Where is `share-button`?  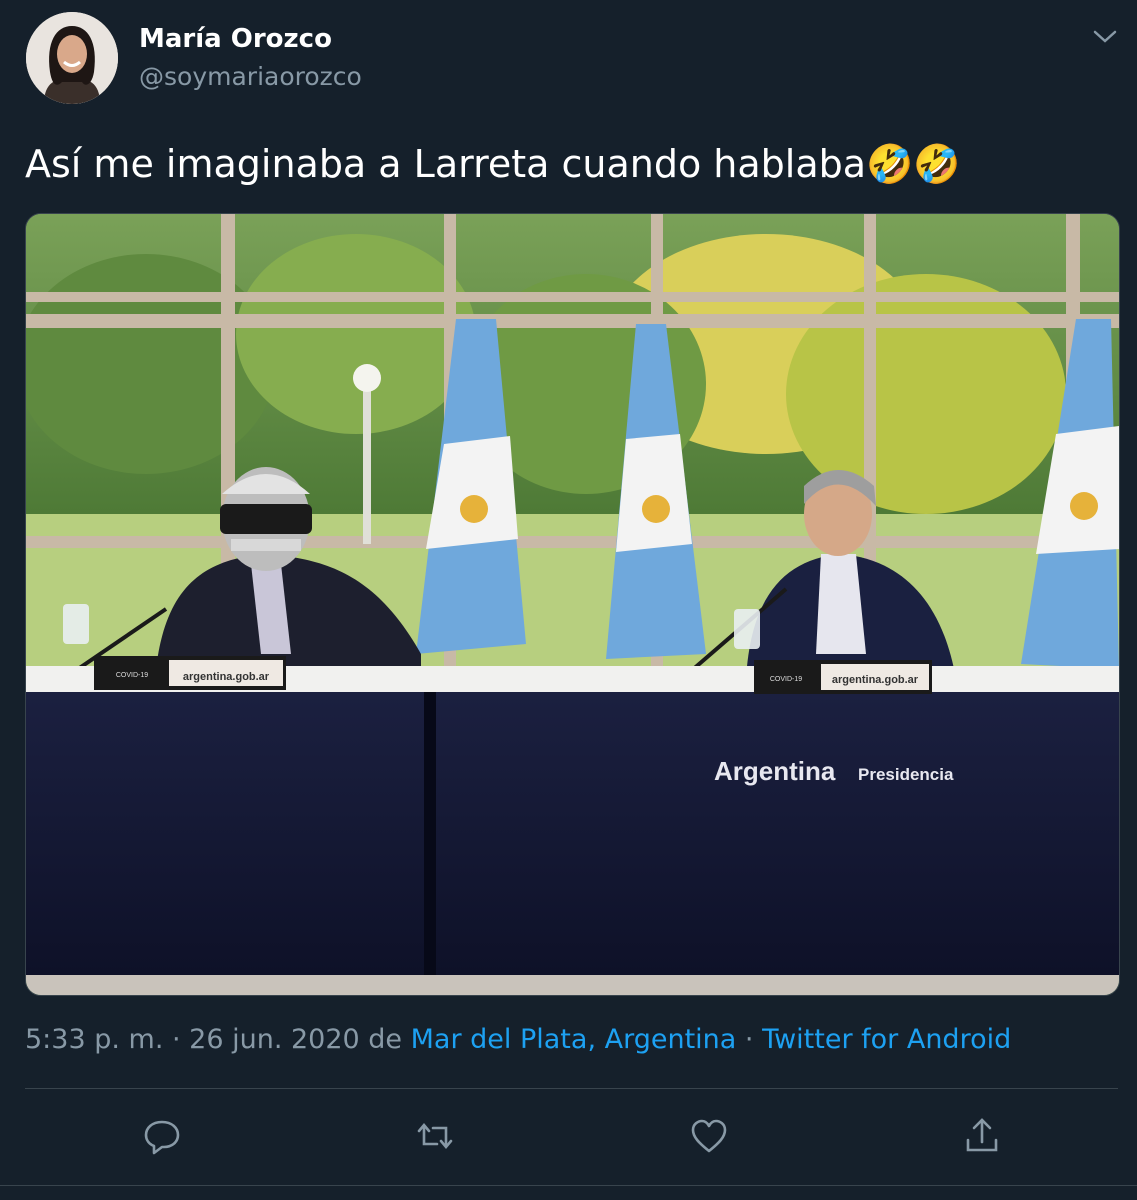
share-button is located at coordinates (982, 1136).